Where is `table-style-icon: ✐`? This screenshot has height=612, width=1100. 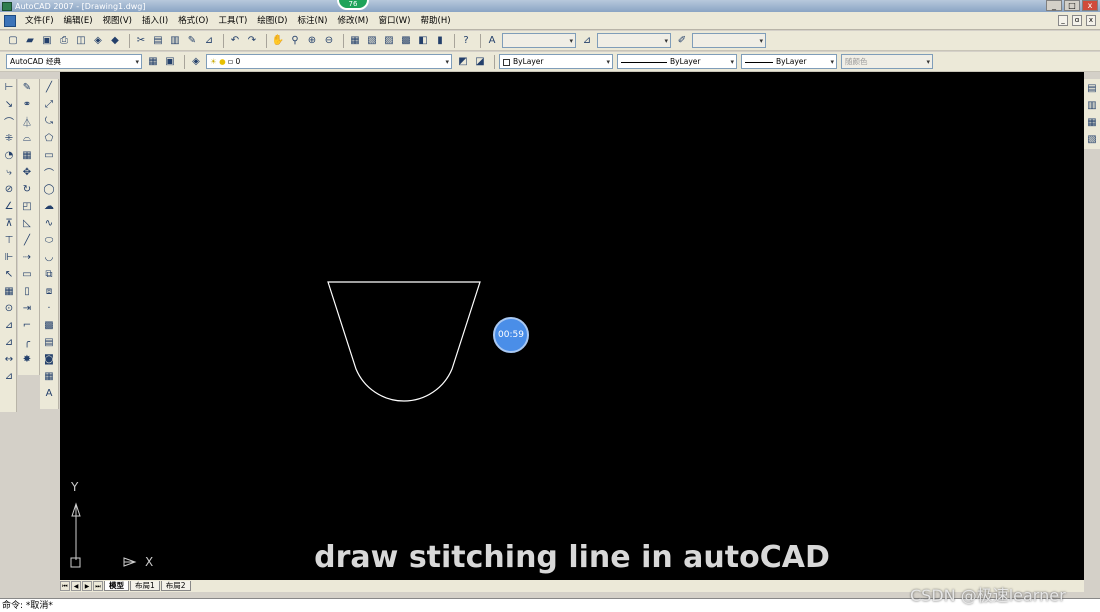
table-style-icon: ✐ is located at coordinates (682, 41).